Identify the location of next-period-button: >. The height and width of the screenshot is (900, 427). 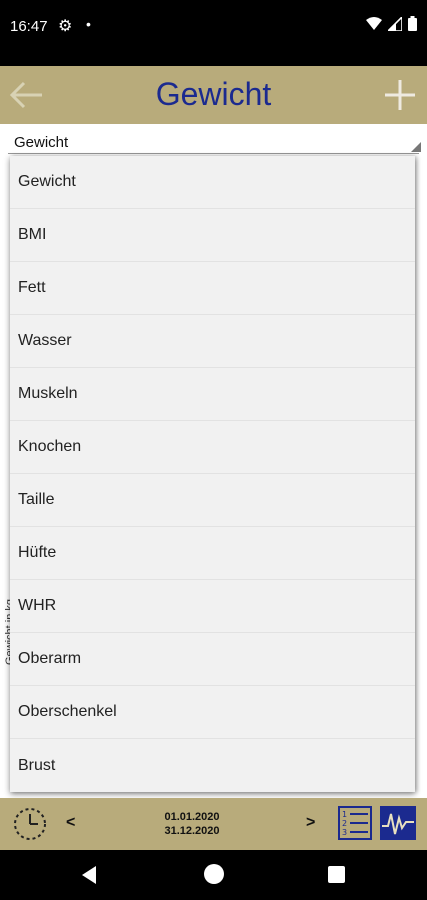
(310, 823).